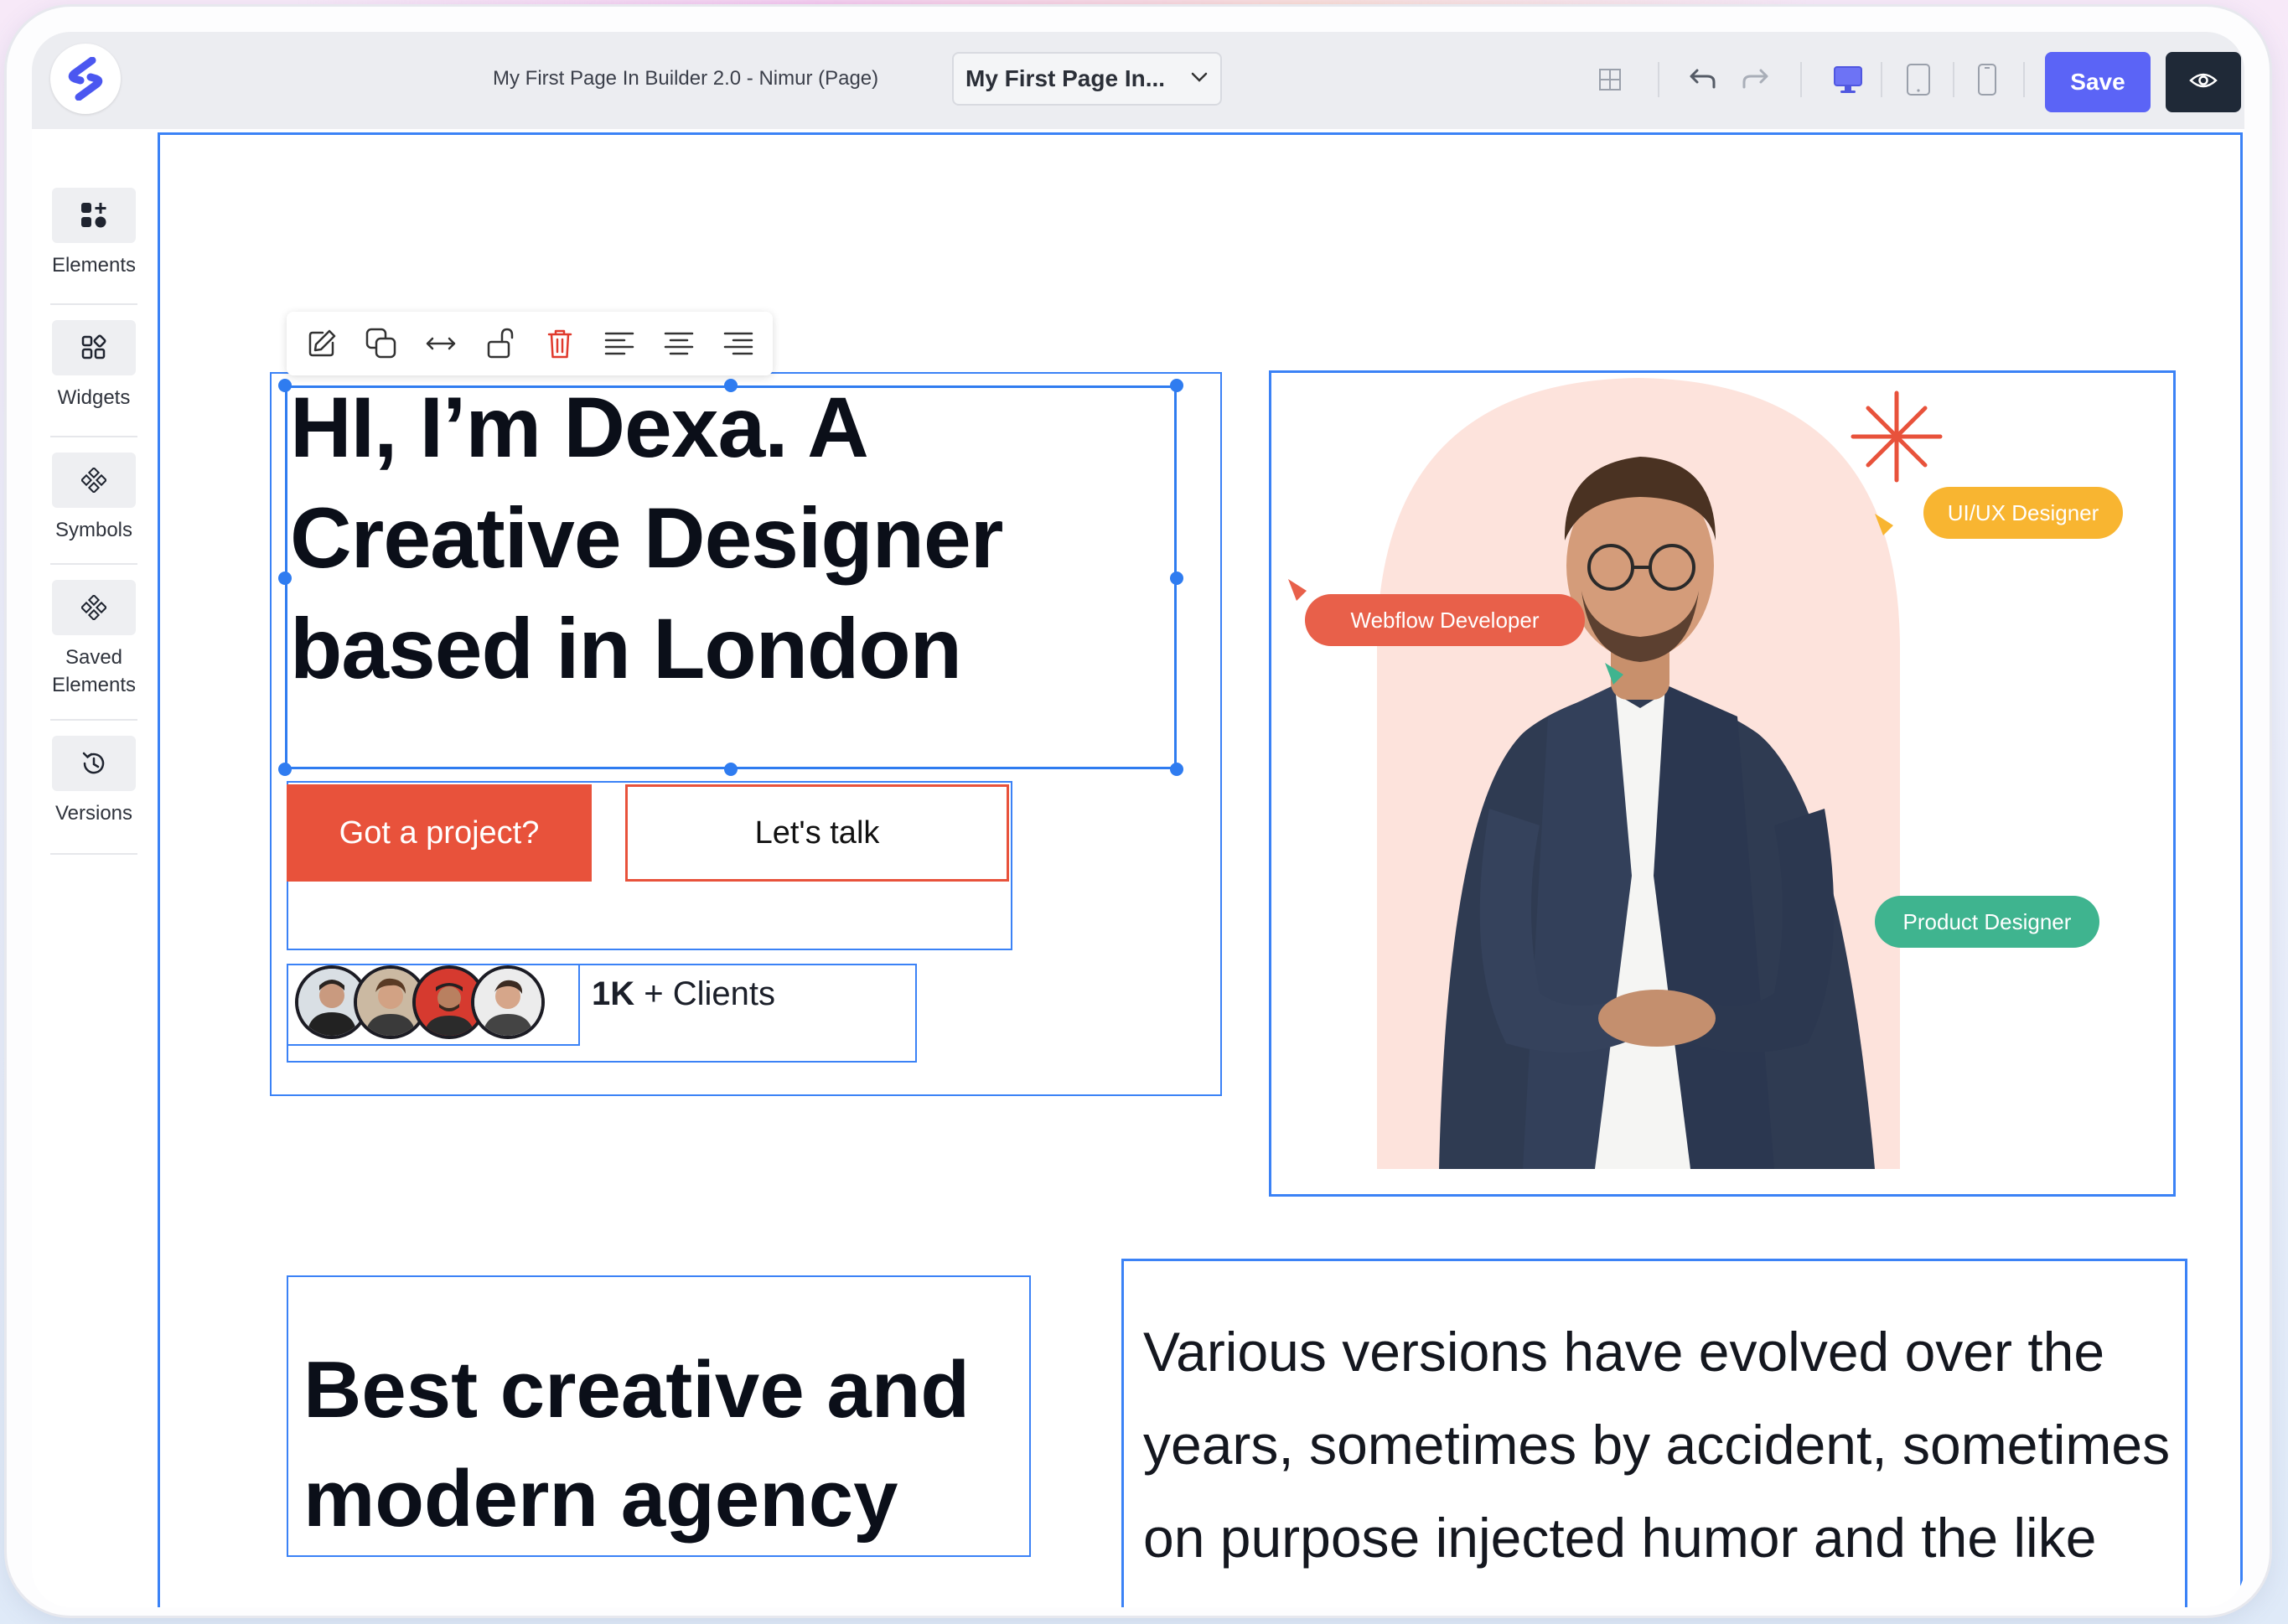 This screenshot has width=2288, height=1624. What do you see at coordinates (1610, 79) in the screenshot?
I see `grid-icon` at bounding box center [1610, 79].